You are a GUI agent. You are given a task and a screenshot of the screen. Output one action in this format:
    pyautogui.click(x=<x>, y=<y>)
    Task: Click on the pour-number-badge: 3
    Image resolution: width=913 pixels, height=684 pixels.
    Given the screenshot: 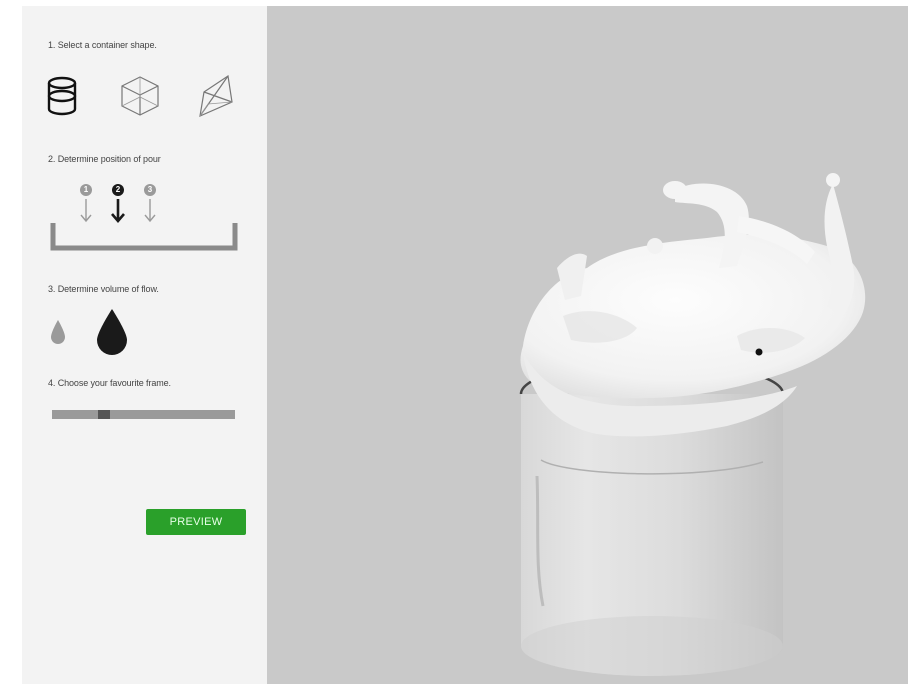 What is the action you would take?
    pyautogui.click(x=150, y=190)
    